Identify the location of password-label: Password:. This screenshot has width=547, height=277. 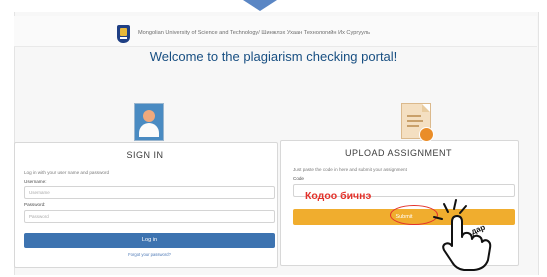
(35, 204).